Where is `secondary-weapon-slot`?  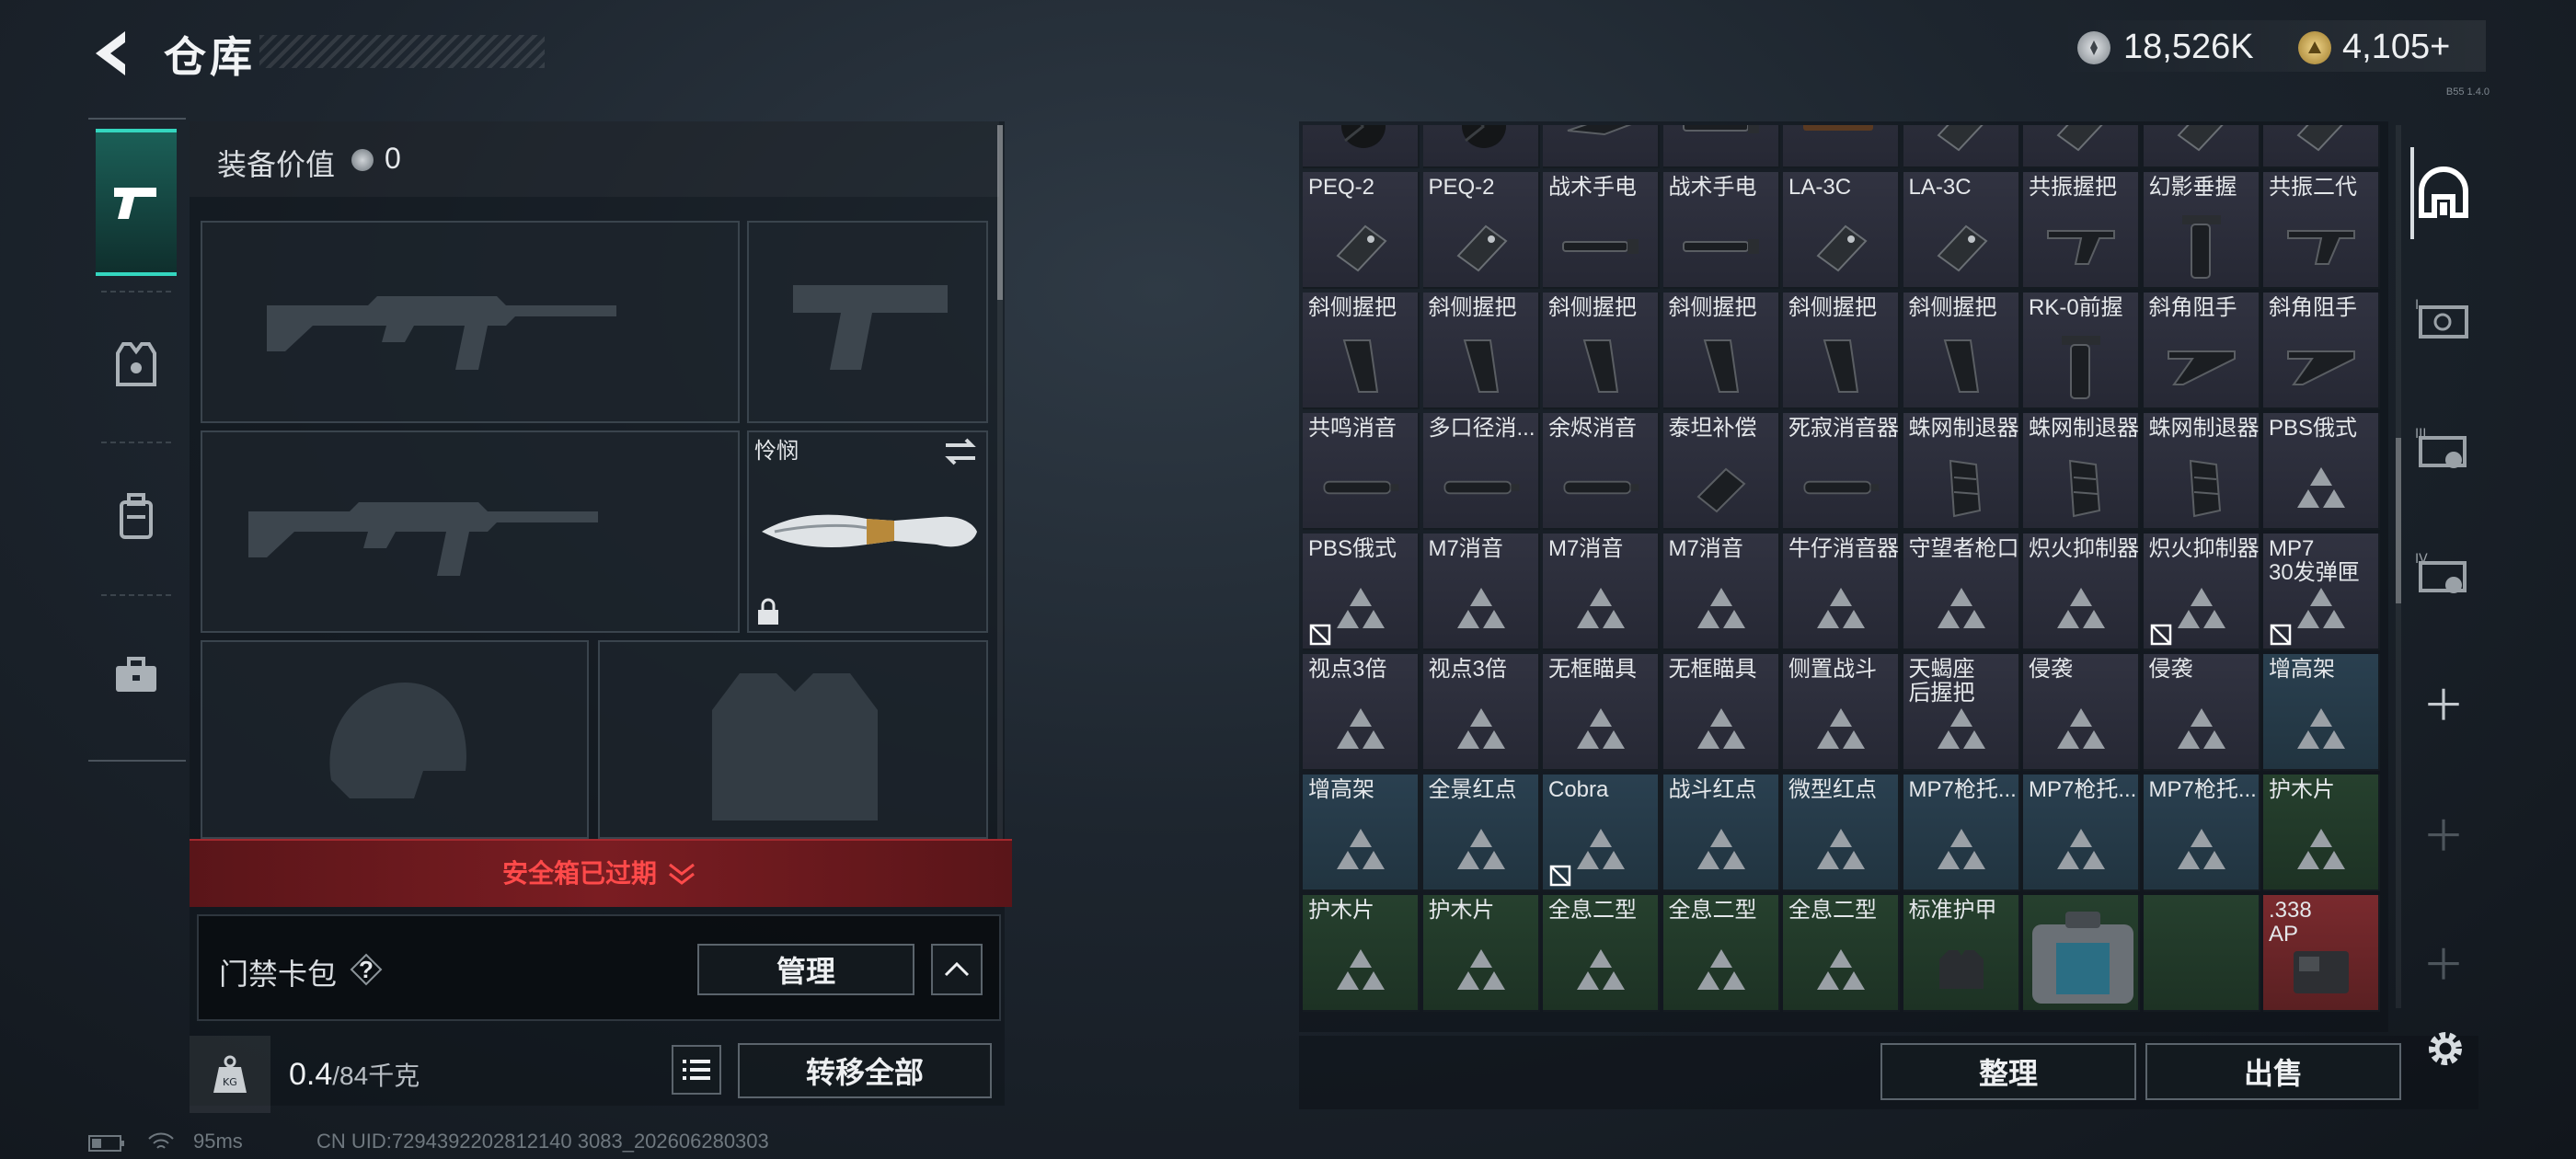 secondary-weapon-slot is located at coordinates (470, 531).